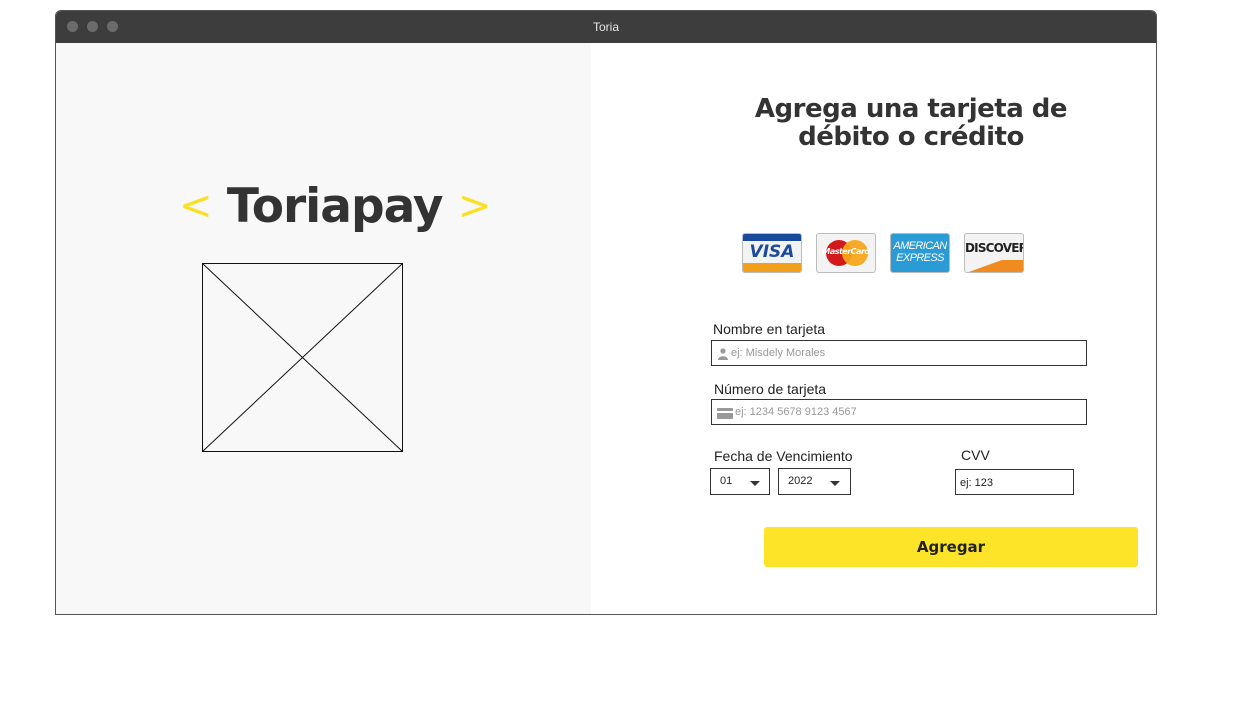 The image size is (1241, 714). Describe the element at coordinates (740, 481) in the screenshot. I see `expiry-month-select: 01` at that location.